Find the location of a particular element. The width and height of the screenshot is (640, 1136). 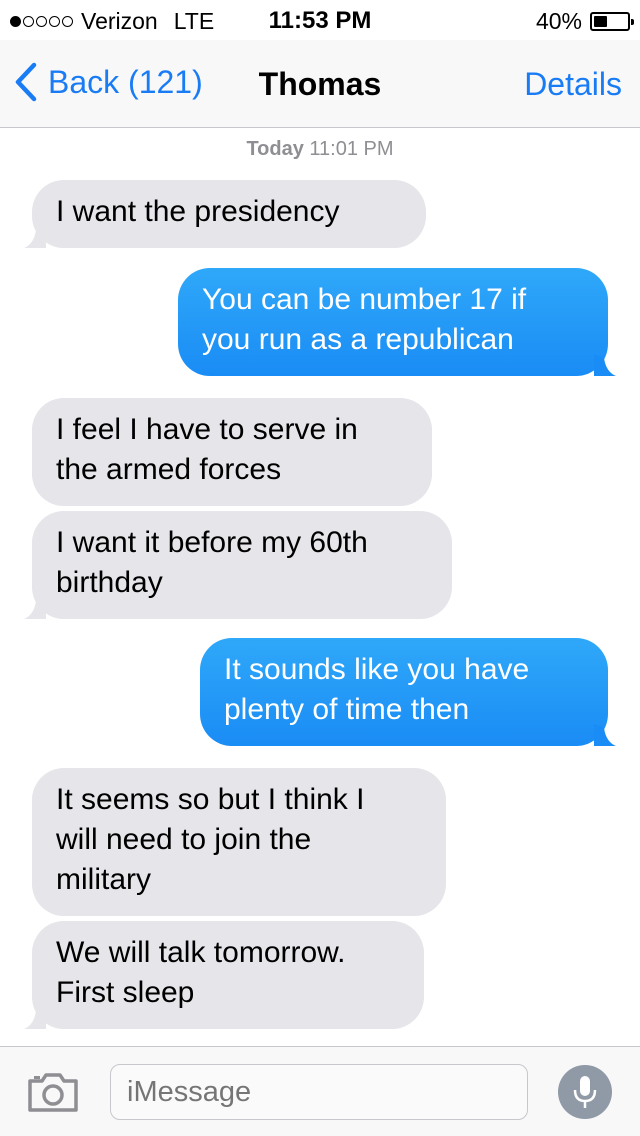

microphone-button is located at coordinates (585, 1092).